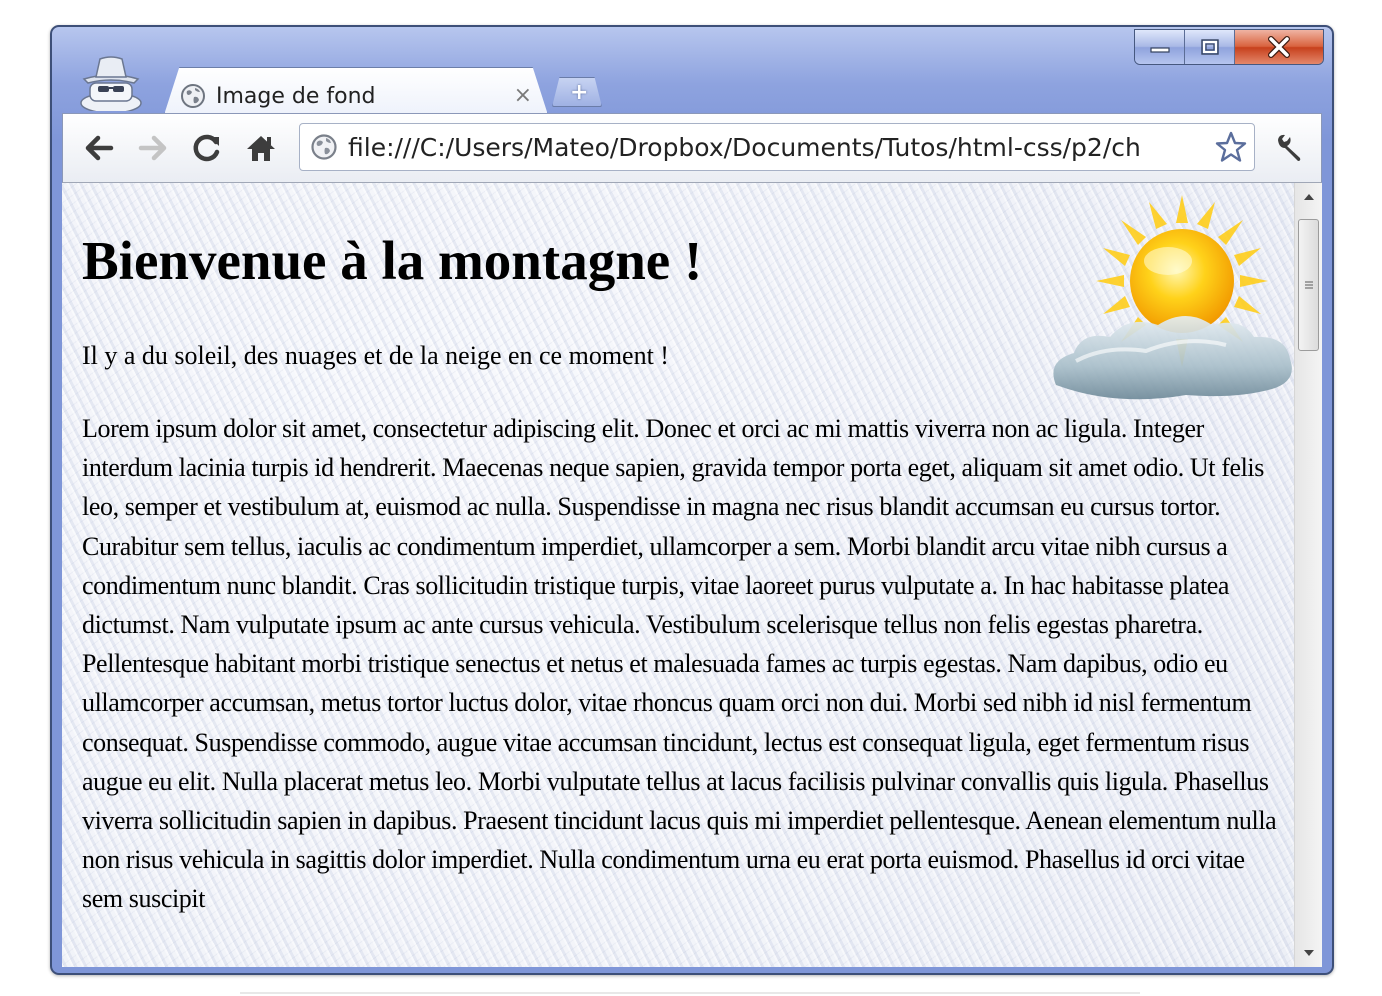 The image size is (1382, 996). I want to click on wrench-menu-button, so click(1289, 148).